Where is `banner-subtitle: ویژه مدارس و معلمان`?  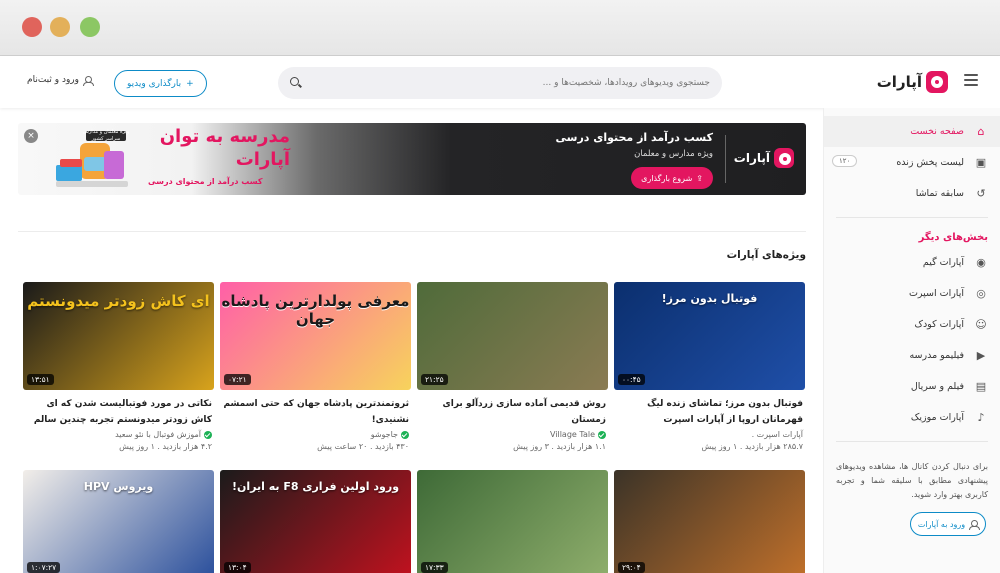
banner-subtitle: ویژه مدارس و معلمان is located at coordinates (673, 154).